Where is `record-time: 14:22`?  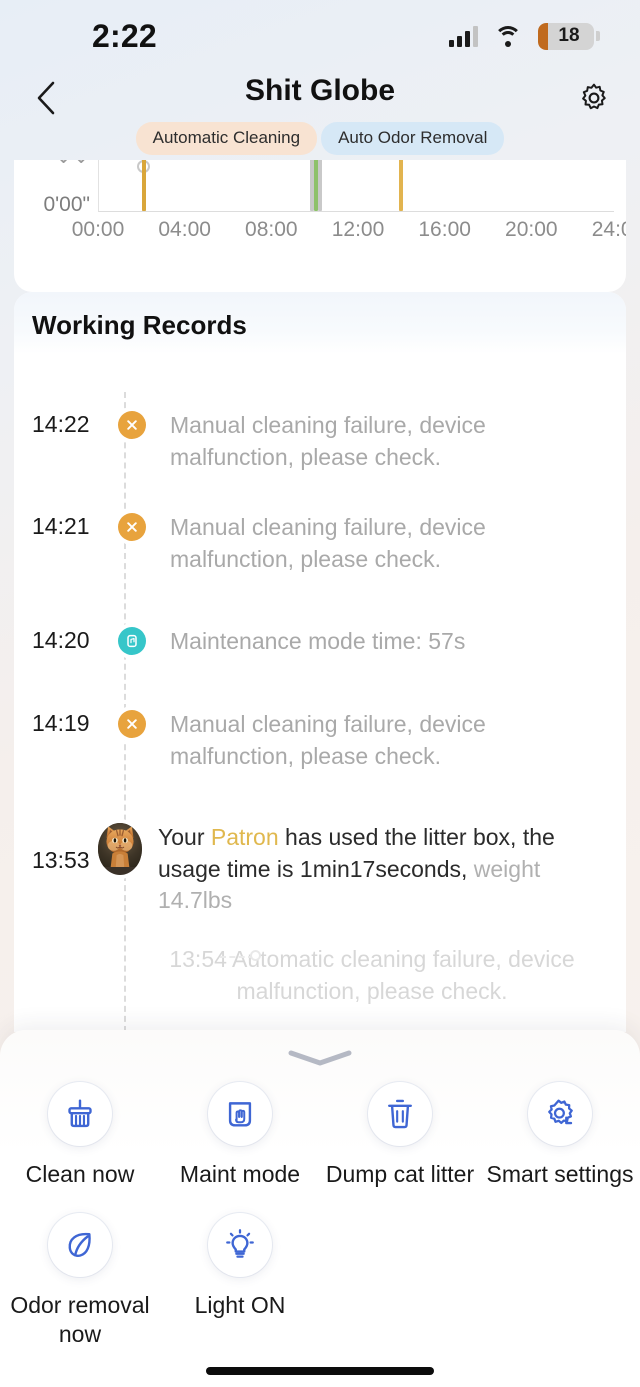 record-time: 14:22 is located at coordinates (61, 424).